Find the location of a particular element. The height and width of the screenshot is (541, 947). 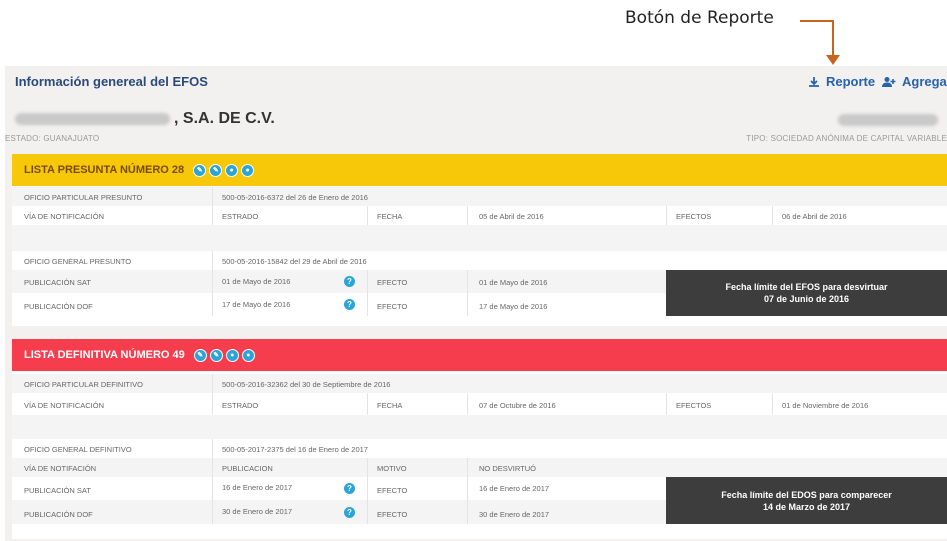

annotation-arrow-vertical is located at coordinates (833, 38).